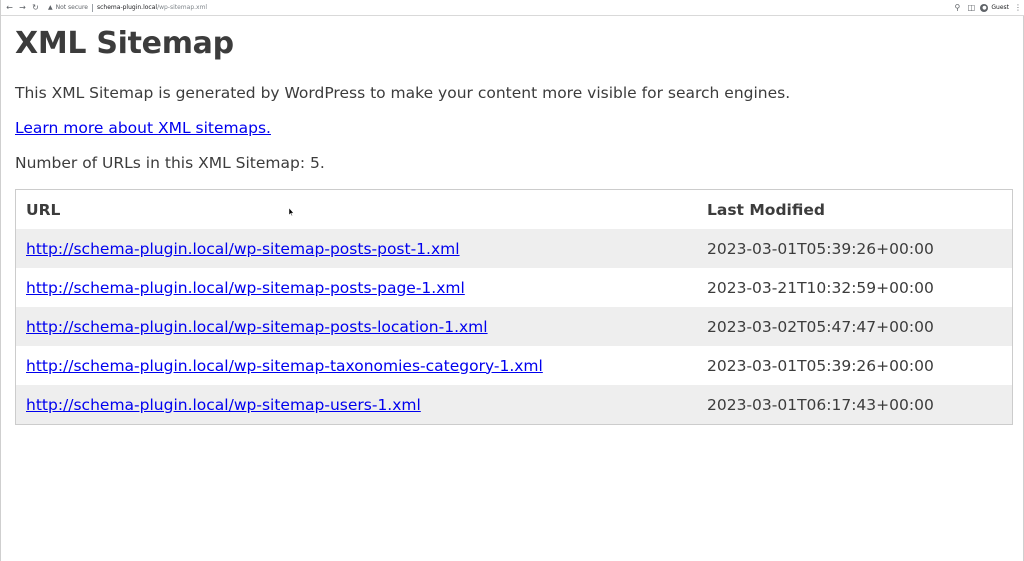 The width and height of the screenshot is (1024, 561). What do you see at coordinates (514, 209) in the screenshot?
I see `table-header: URL Last Modified` at bounding box center [514, 209].